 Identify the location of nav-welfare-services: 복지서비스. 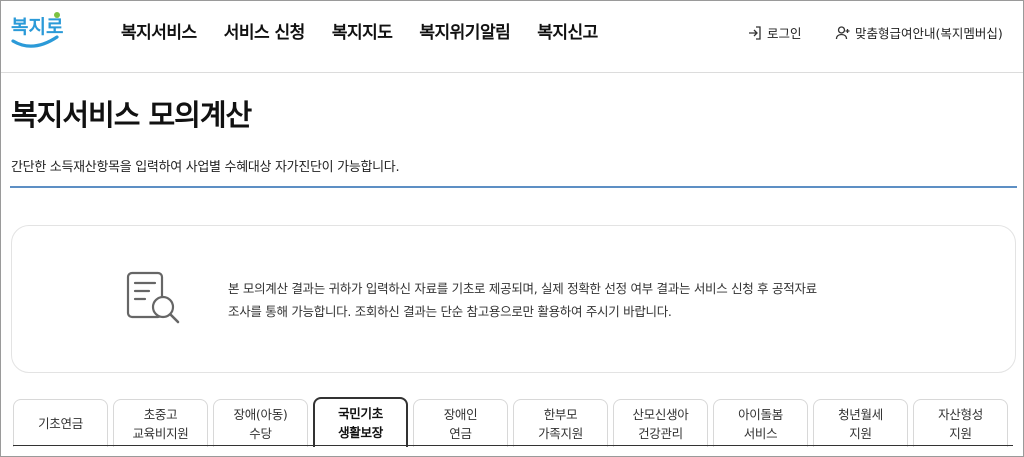
(159, 30).